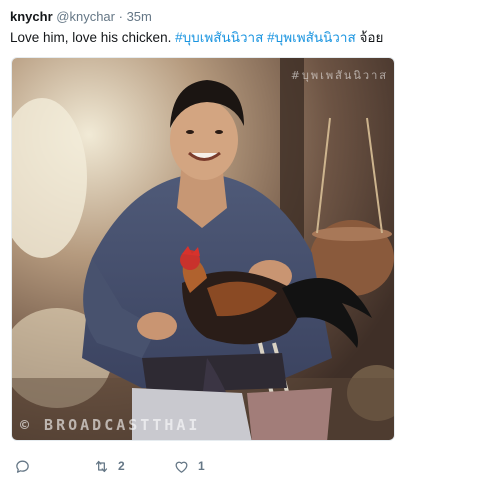 The width and height of the screenshot is (482, 485). What do you see at coordinates (311, 37) in the screenshot?
I see `hashtag-link-2: #บุพเพสันนิวาส` at bounding box center [311, 37].